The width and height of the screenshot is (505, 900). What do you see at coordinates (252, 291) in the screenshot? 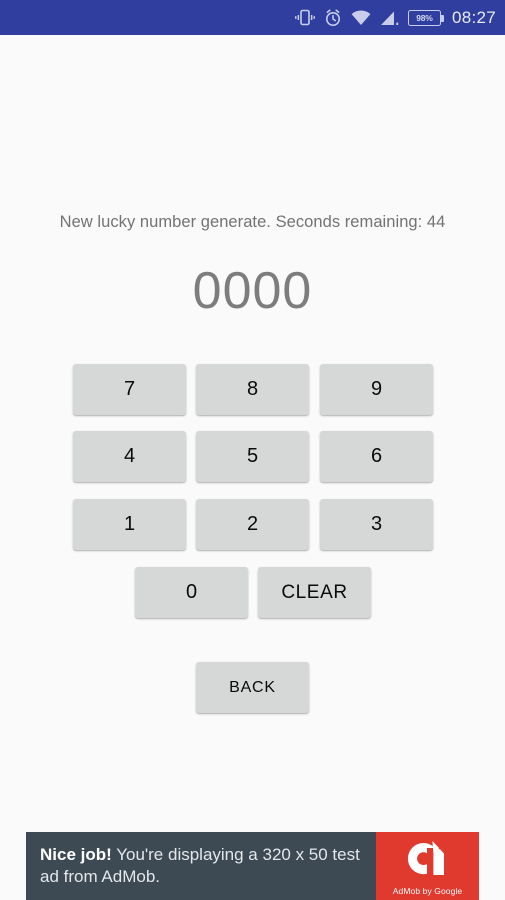
I see `lucky-number-display: 0000` at bounding box center [252, 291].